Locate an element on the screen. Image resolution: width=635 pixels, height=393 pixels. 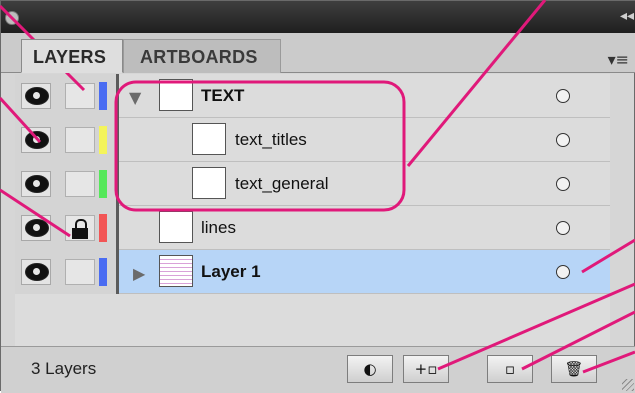
layer-row-layer-1: ▶ Layer 1 is located at coordinates (312, 272).